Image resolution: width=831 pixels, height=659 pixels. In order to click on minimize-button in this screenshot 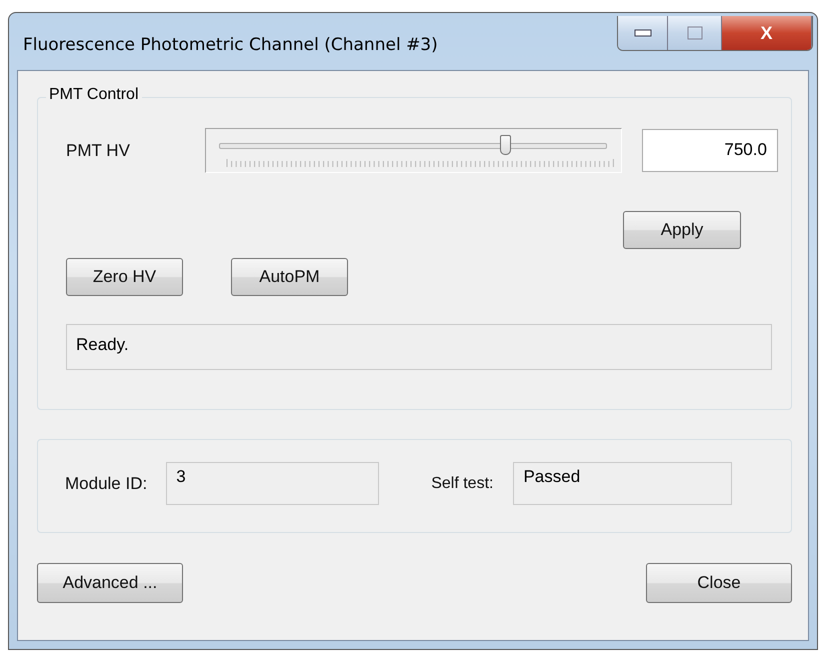, I will do `click(643, 33)`.